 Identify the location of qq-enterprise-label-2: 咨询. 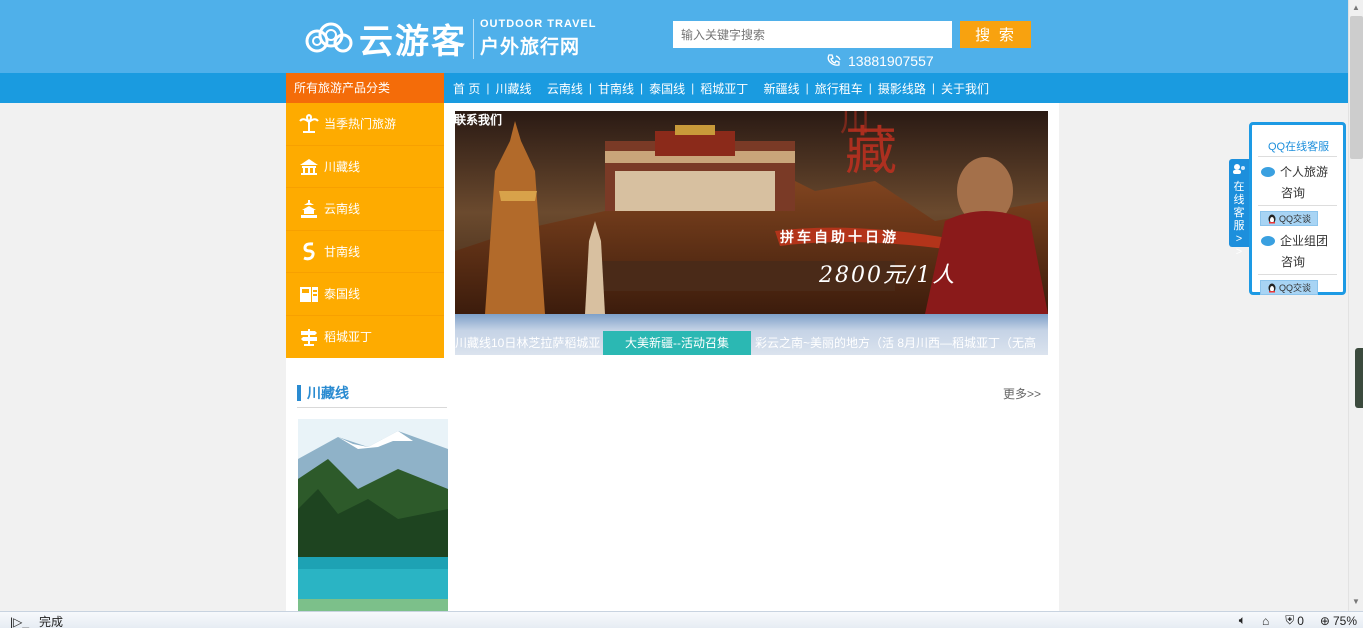
(1293, 262).